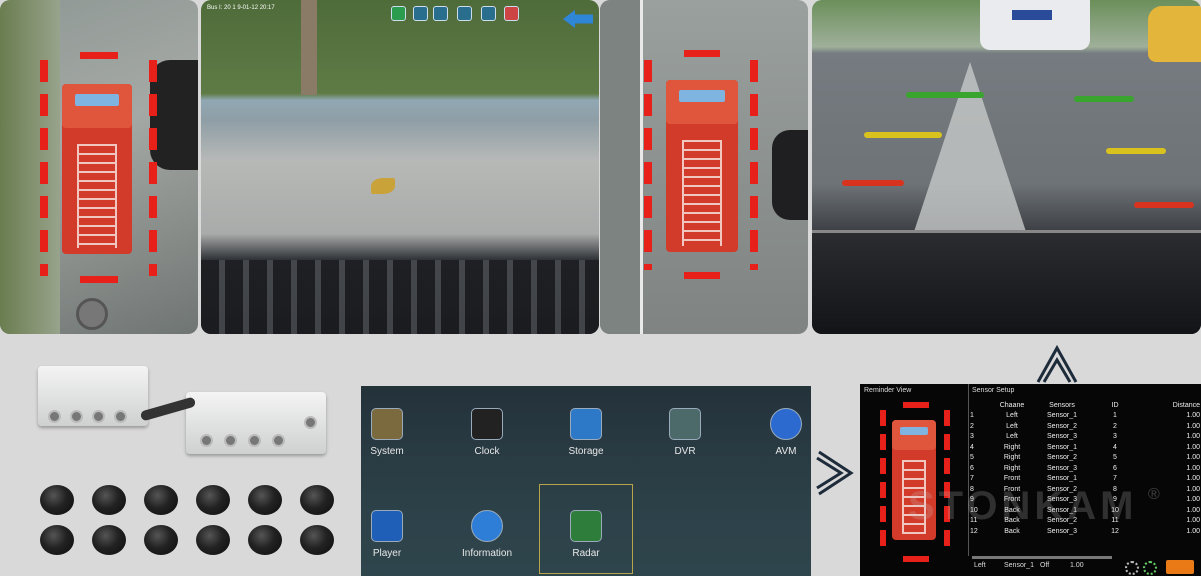 This screenshot has width=1201, height=576. Describe the element at coordinates (1006, 282) in the screenshot. I see `rear-bumper` at that location.